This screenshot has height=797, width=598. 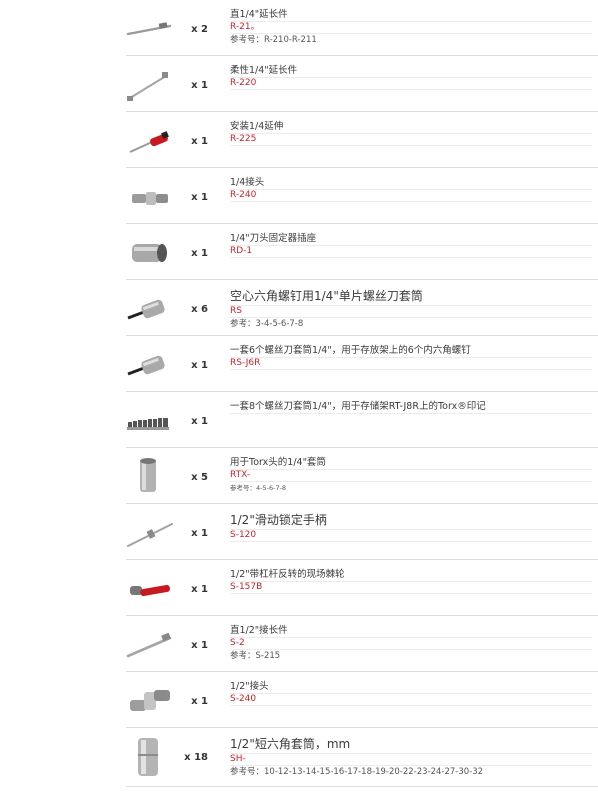 What do you see at coordinates (411, 536) in the screenshot?
I see `item-code: S-120` at bounding box center [411, 536].